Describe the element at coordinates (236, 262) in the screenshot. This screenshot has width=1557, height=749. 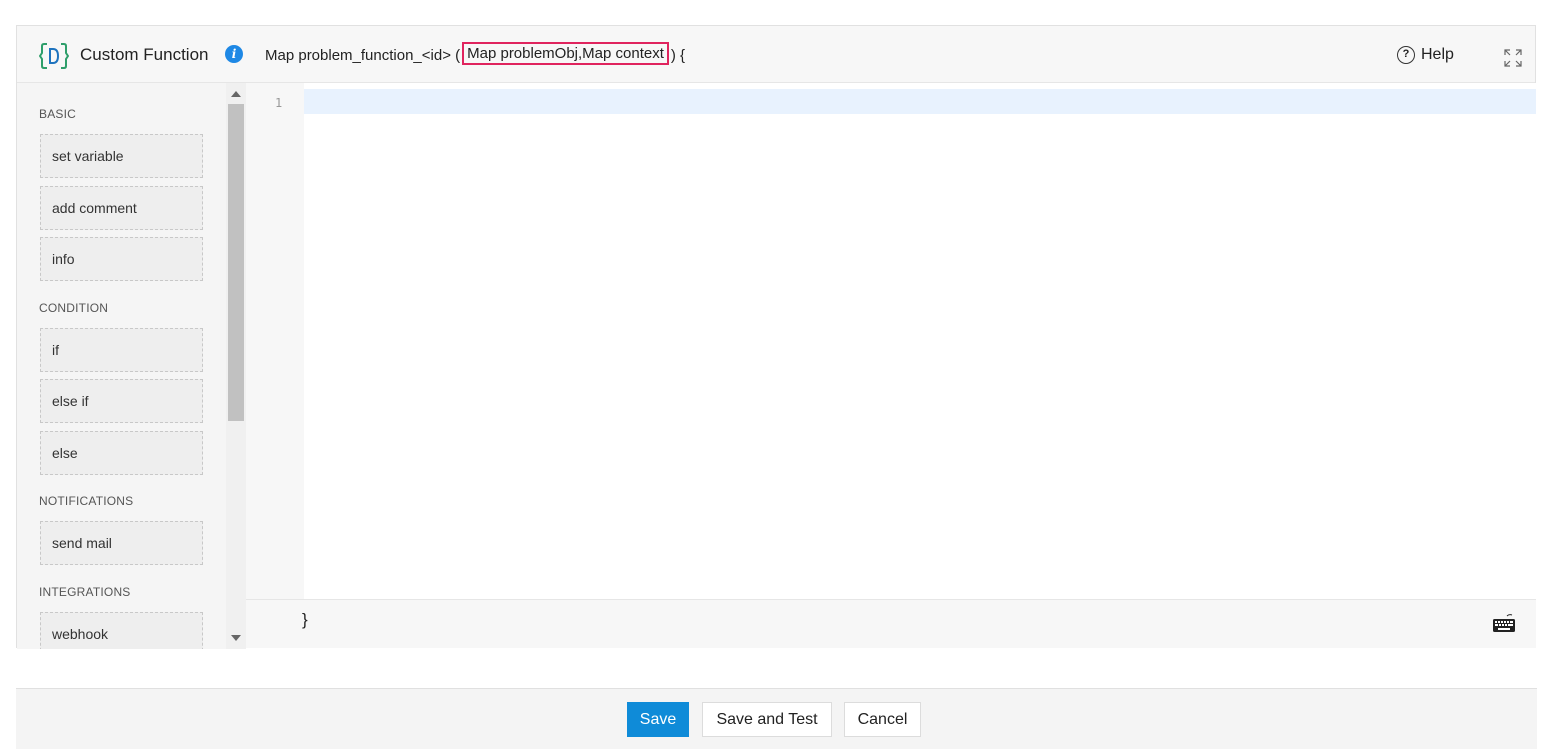
I see `scrollbar-thumb` at that location.